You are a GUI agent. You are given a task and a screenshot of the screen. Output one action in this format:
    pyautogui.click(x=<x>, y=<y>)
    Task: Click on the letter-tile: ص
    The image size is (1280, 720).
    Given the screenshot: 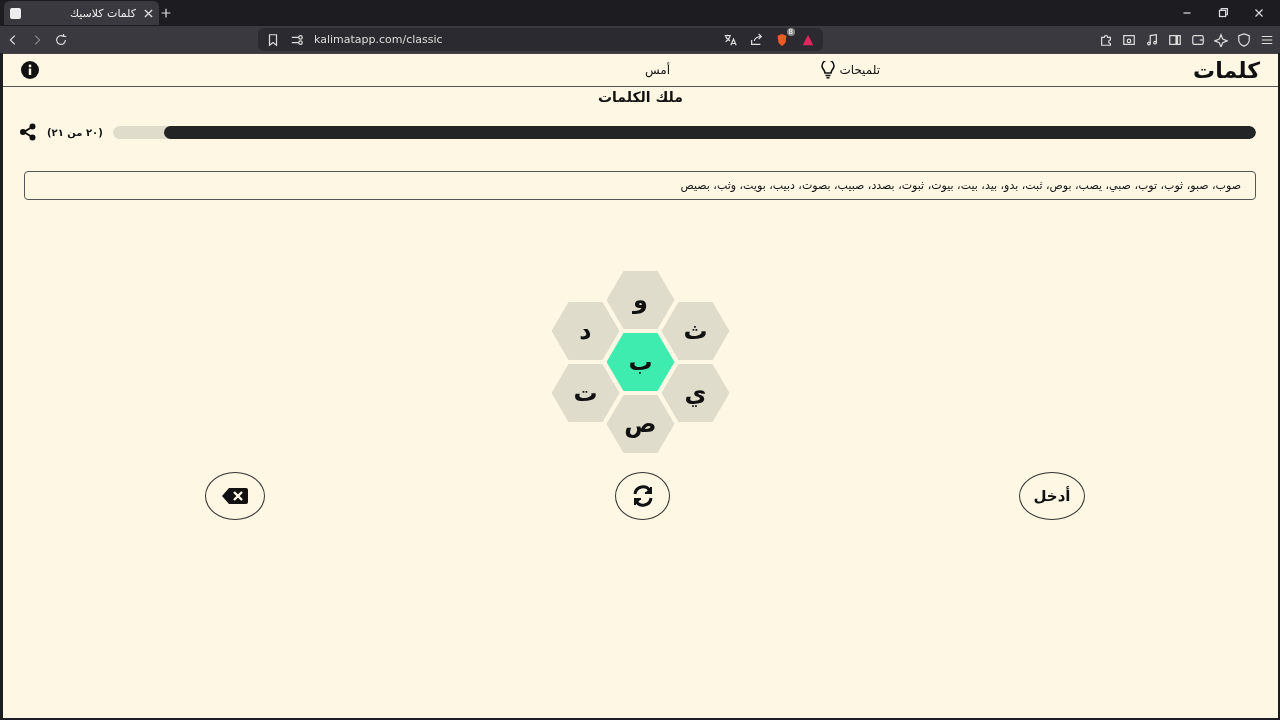 What is the action you would take?
    pyautogui.click(x=640, y=424)
    